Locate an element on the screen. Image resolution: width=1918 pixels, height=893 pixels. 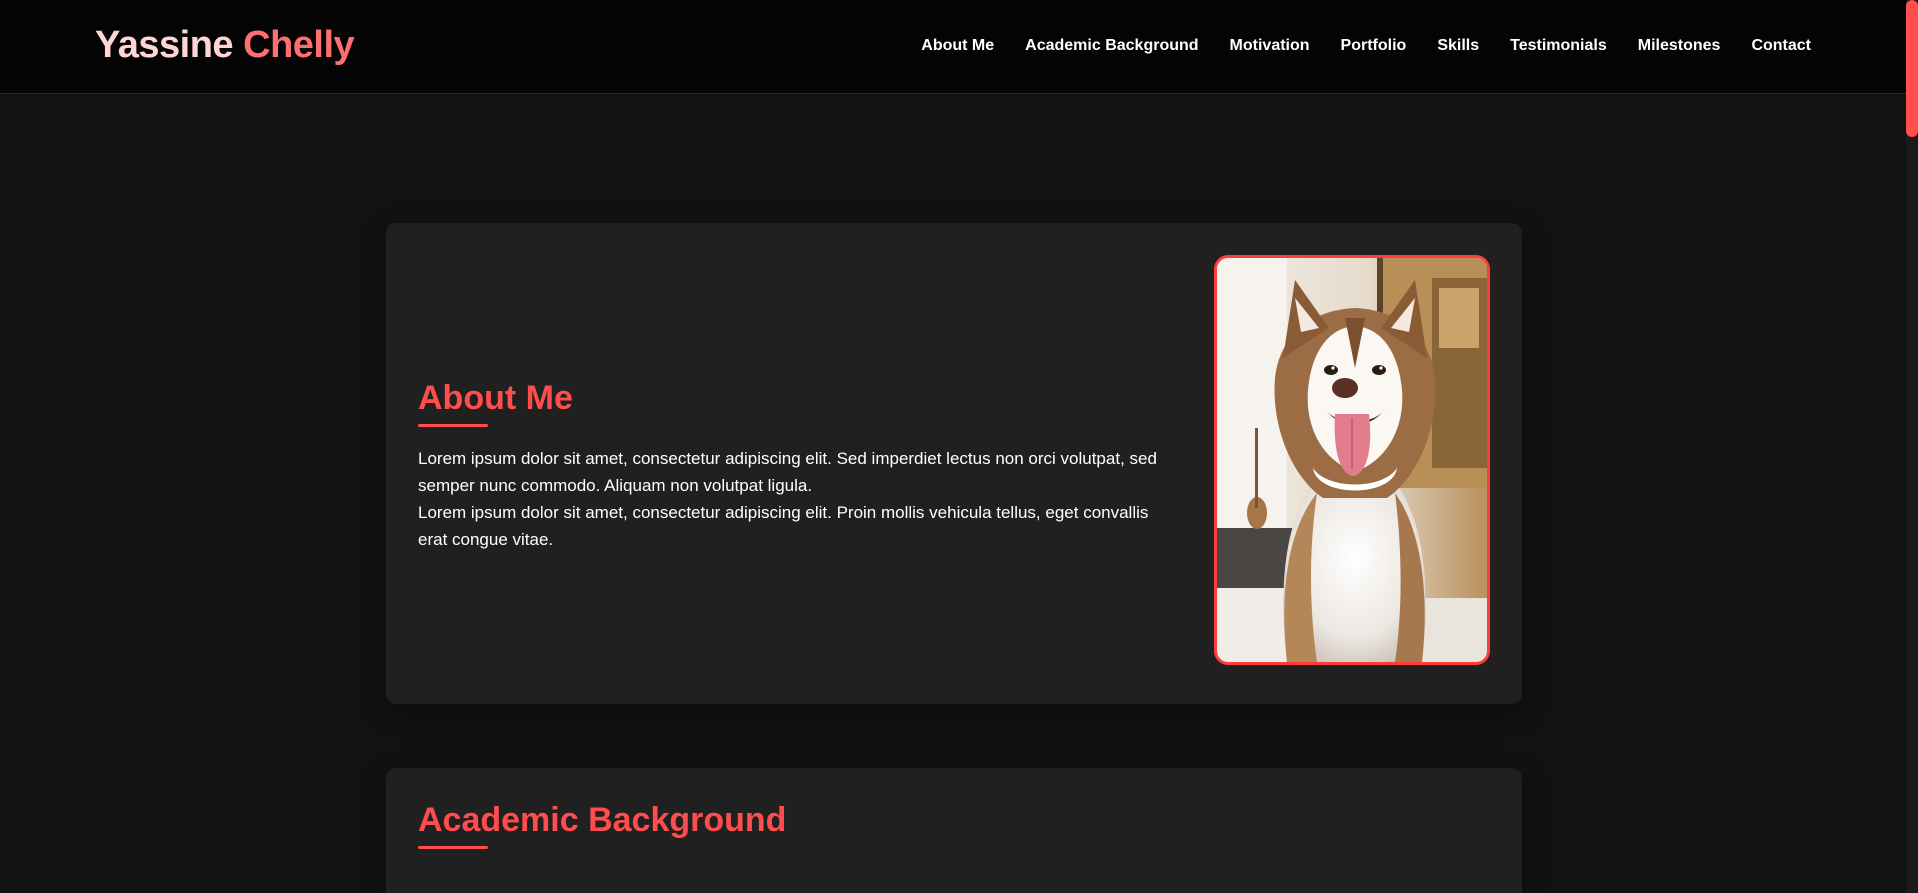
nav-milestones: Milestones is located at coordinates (1679, 46).